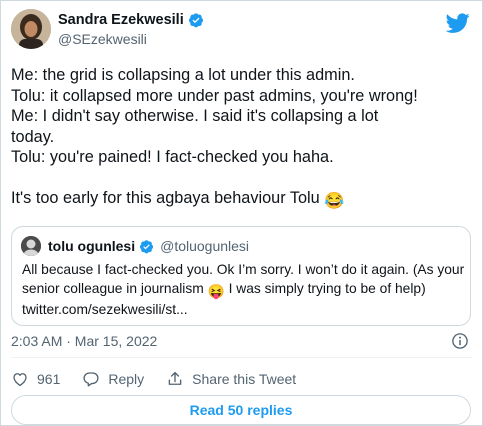 The width and height of the screenshot is (483, 426). I want to click on like-count: 961, so click(49, 379).